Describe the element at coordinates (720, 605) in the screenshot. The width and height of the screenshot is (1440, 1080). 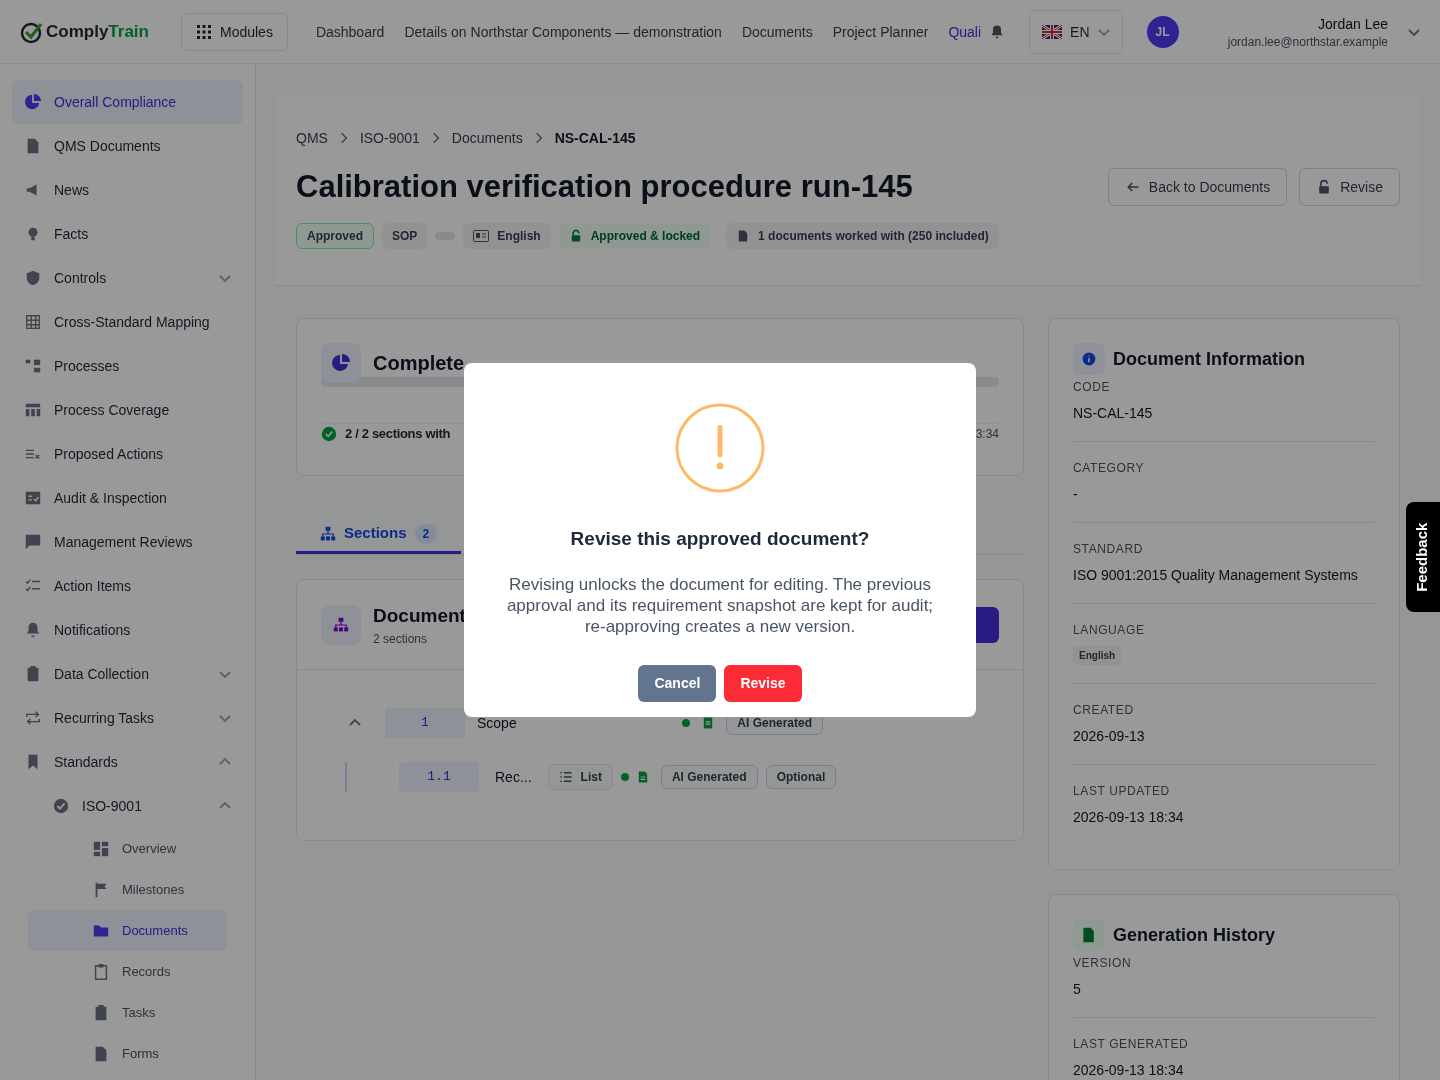
I see `dialog-message: Revising unlocks the document for editing. The previous approval and its requirement snapshot are kept for audit; re-approving creates a new version.` at that location.